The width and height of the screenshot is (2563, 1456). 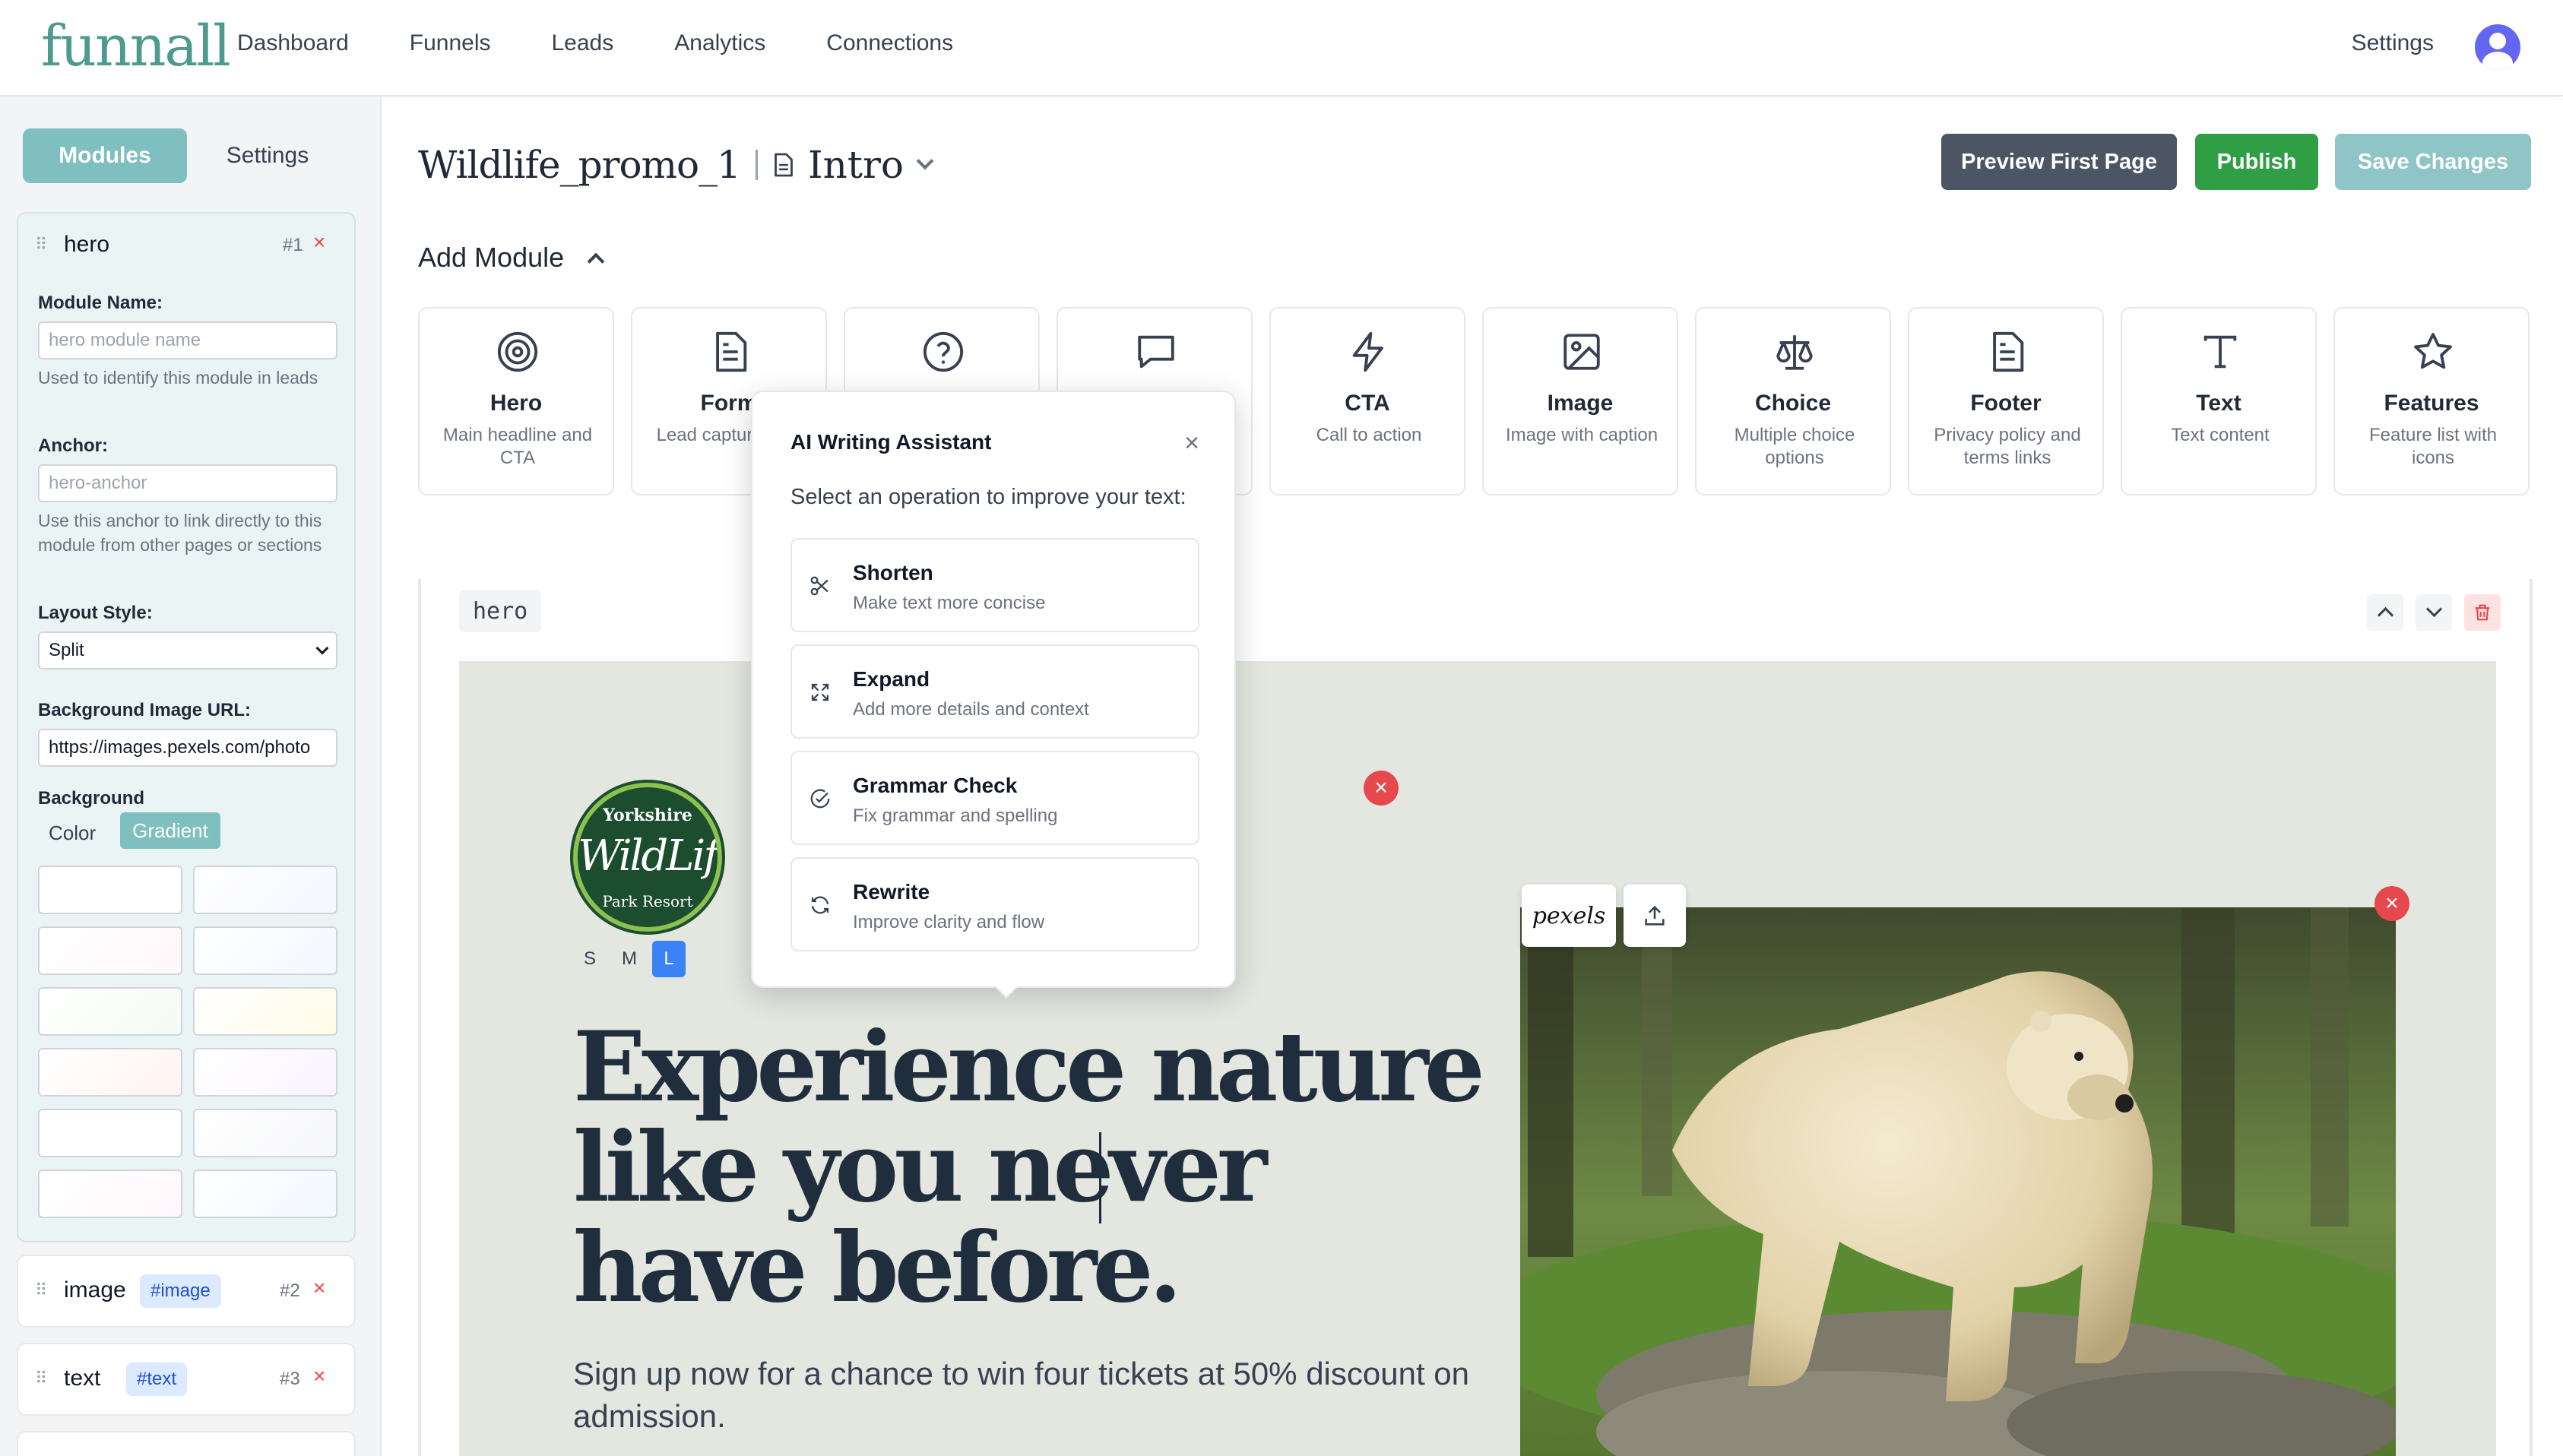 I want to click on op-desc: Improve clarity and flow, so click(x=949, y=922).